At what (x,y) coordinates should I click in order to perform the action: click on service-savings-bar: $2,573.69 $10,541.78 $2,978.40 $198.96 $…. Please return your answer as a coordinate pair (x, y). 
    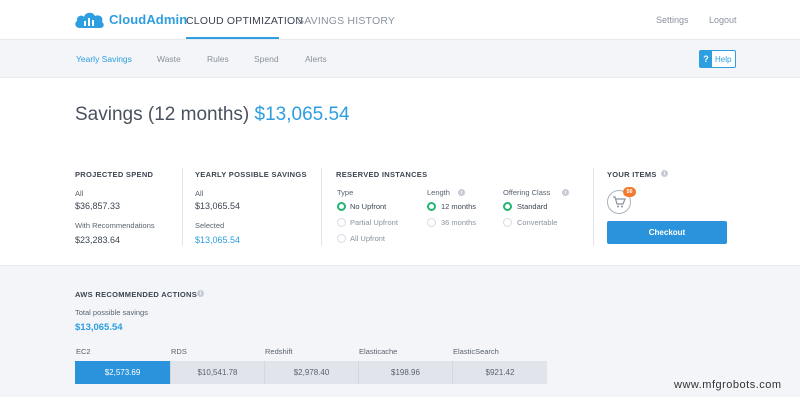
    Looking at the image, I should click on (311, 372).